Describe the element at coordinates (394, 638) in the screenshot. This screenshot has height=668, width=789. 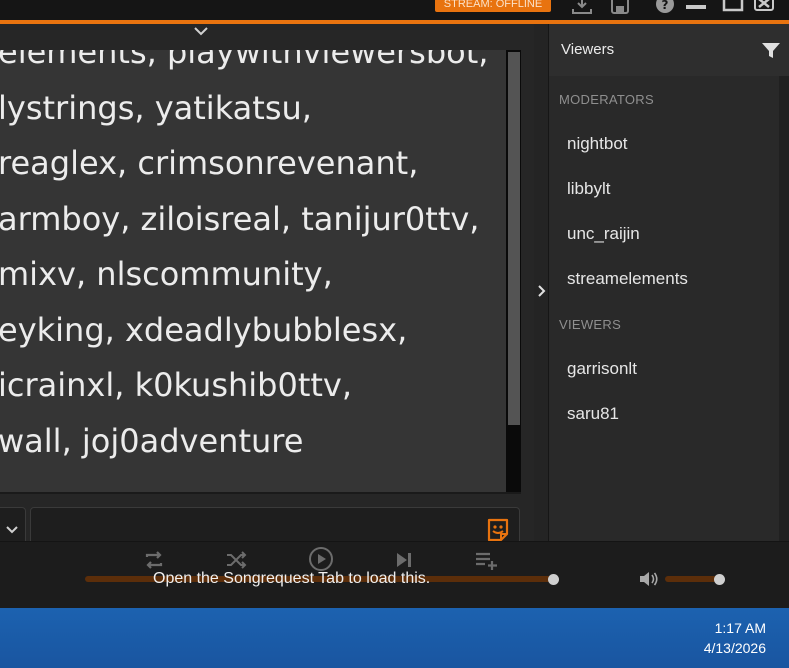
I see `taskbar: 1:17 AM 4/13/2026` at that location.